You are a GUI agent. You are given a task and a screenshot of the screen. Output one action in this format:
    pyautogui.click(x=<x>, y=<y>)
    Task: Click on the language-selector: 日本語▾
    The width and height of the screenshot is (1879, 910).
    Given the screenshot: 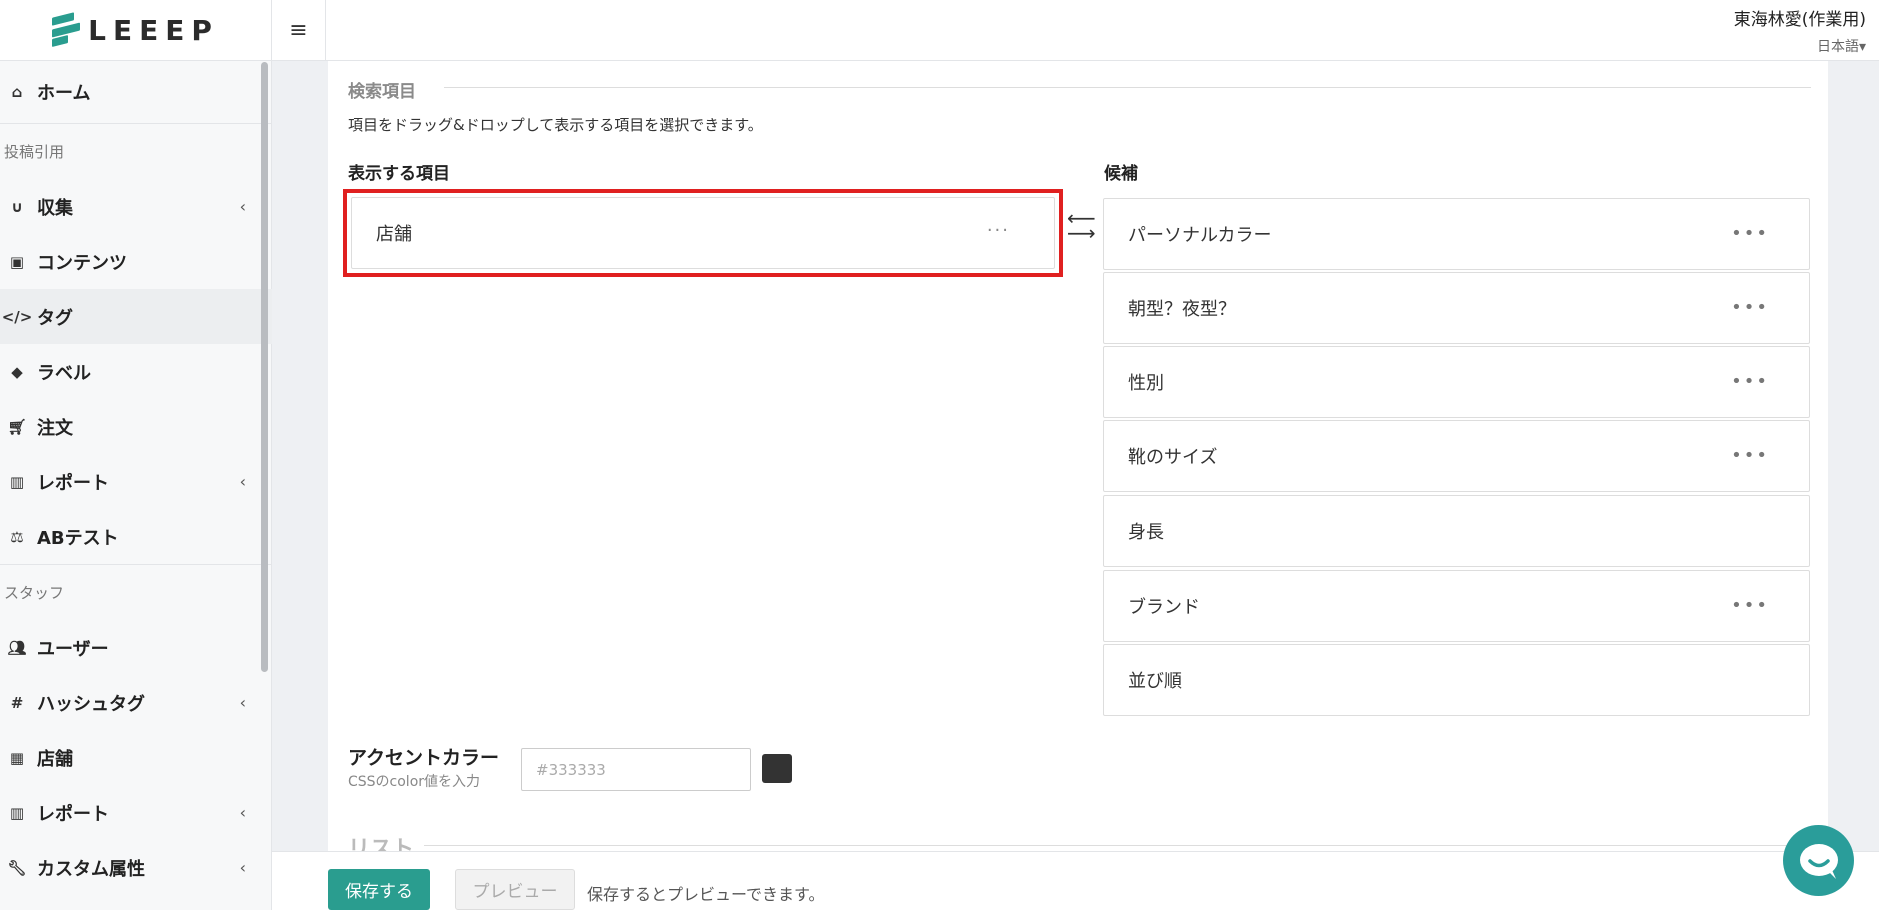 What is the action you would take?
    pyautogui.click(x=1841, y=46)
    